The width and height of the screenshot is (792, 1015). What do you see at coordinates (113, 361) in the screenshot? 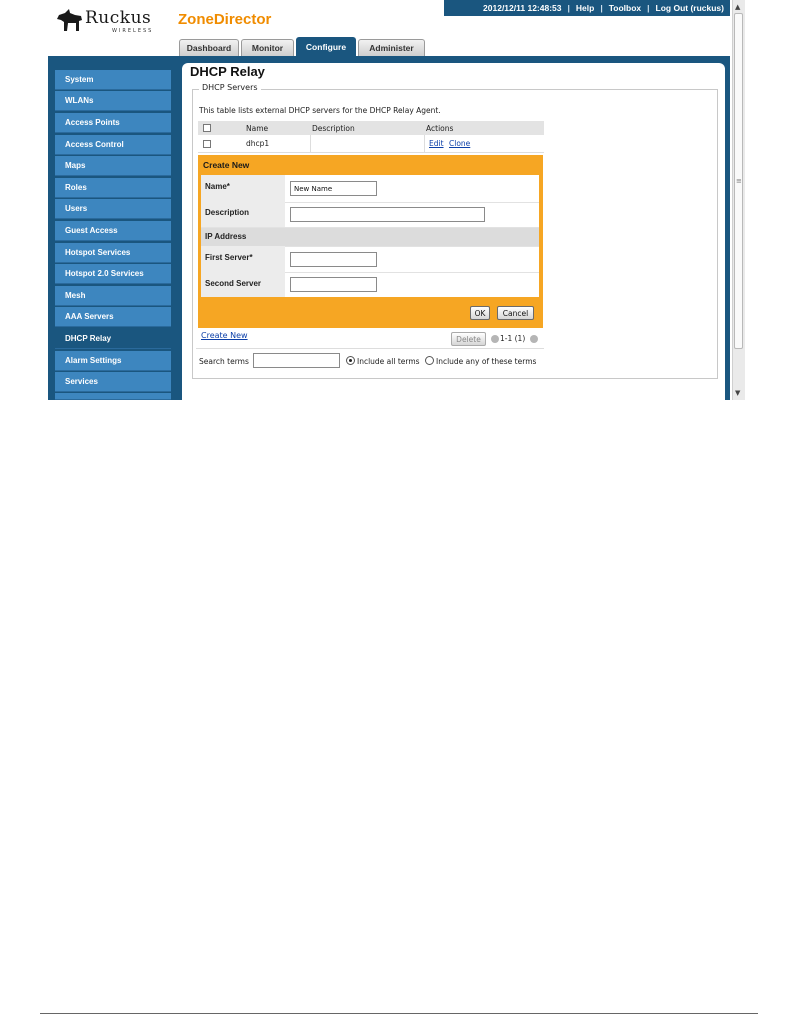
I see `sidebar-item-alarm-settings: Alarm Settings` at bounding box center [113, 361].